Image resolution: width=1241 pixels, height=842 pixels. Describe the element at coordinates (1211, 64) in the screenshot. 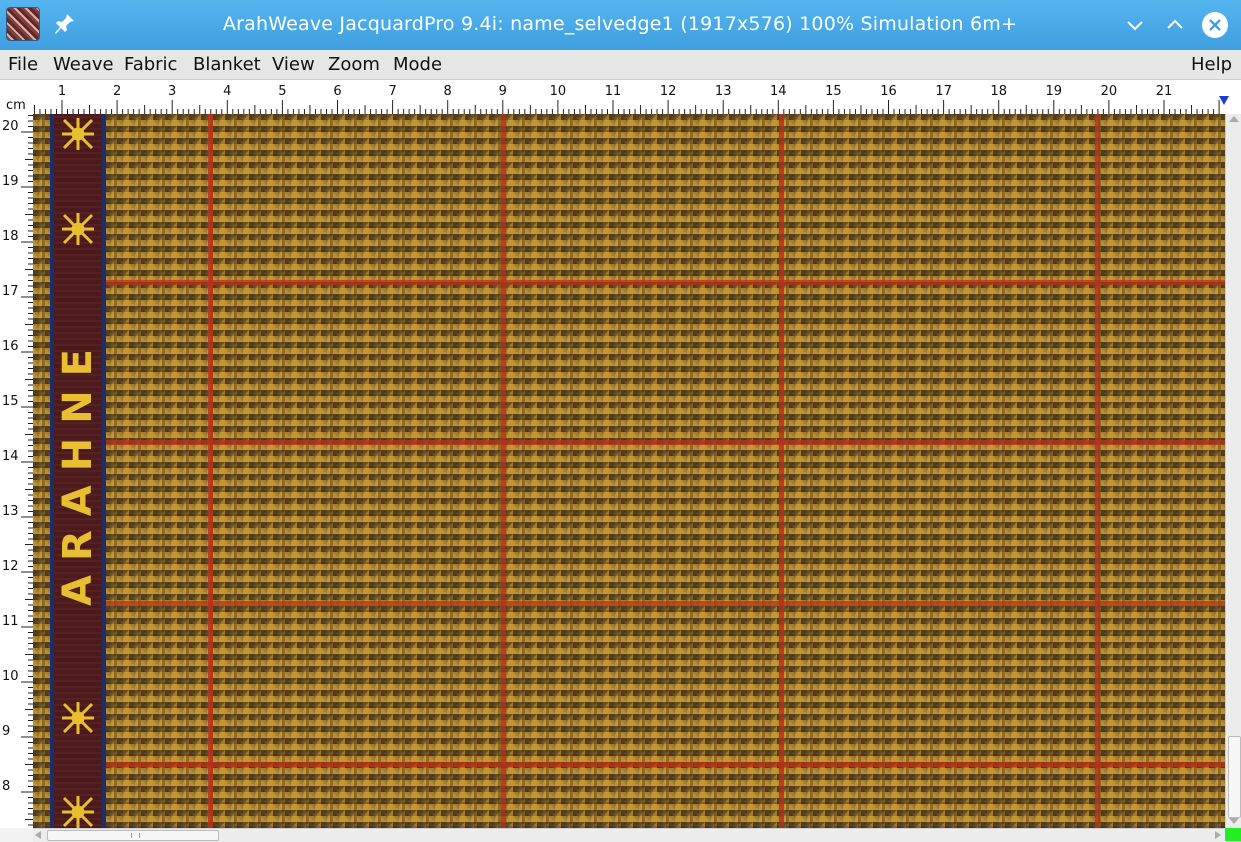

I see `menu-help: Help` at that location.